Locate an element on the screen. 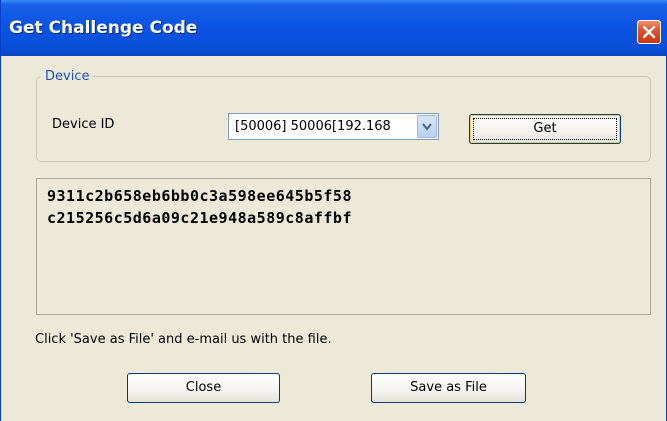 This screenshot has height=421, width=667. close-icon is located at coordinates (649, 32).